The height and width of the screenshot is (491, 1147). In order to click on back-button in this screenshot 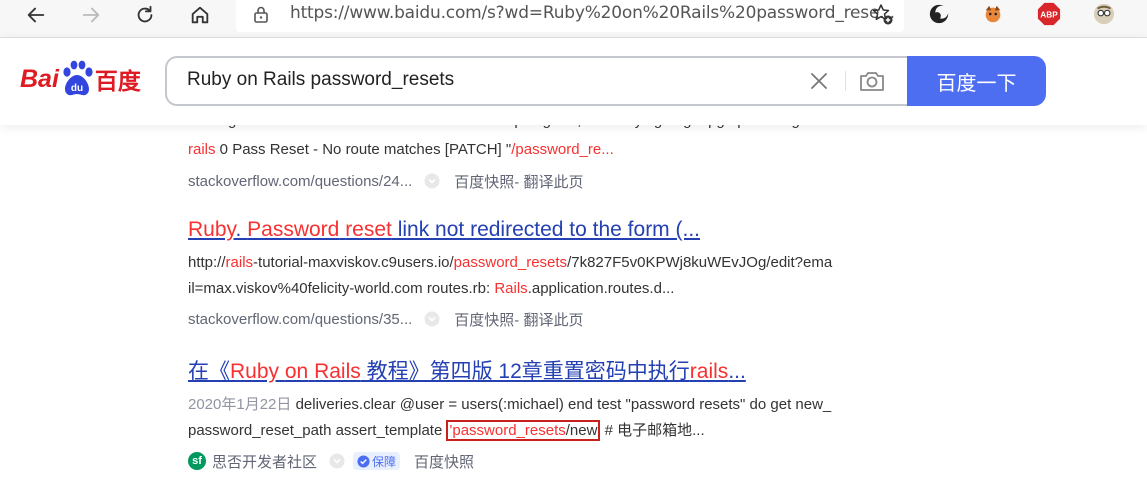, I will do `click(36, 15)`.